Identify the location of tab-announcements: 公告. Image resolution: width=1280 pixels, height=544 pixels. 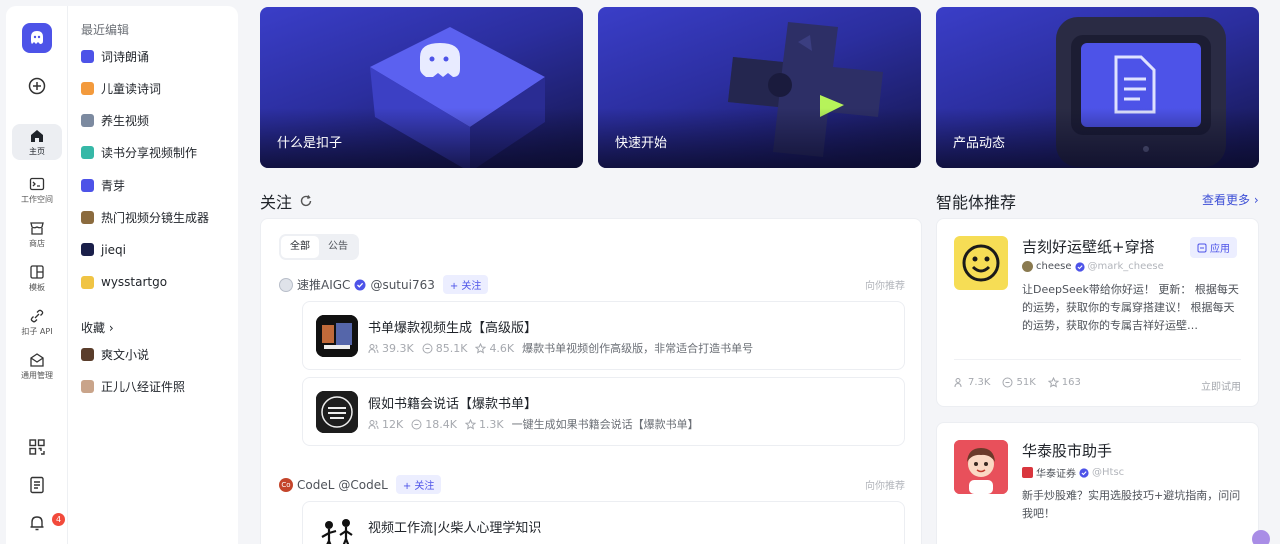
(338, 247).